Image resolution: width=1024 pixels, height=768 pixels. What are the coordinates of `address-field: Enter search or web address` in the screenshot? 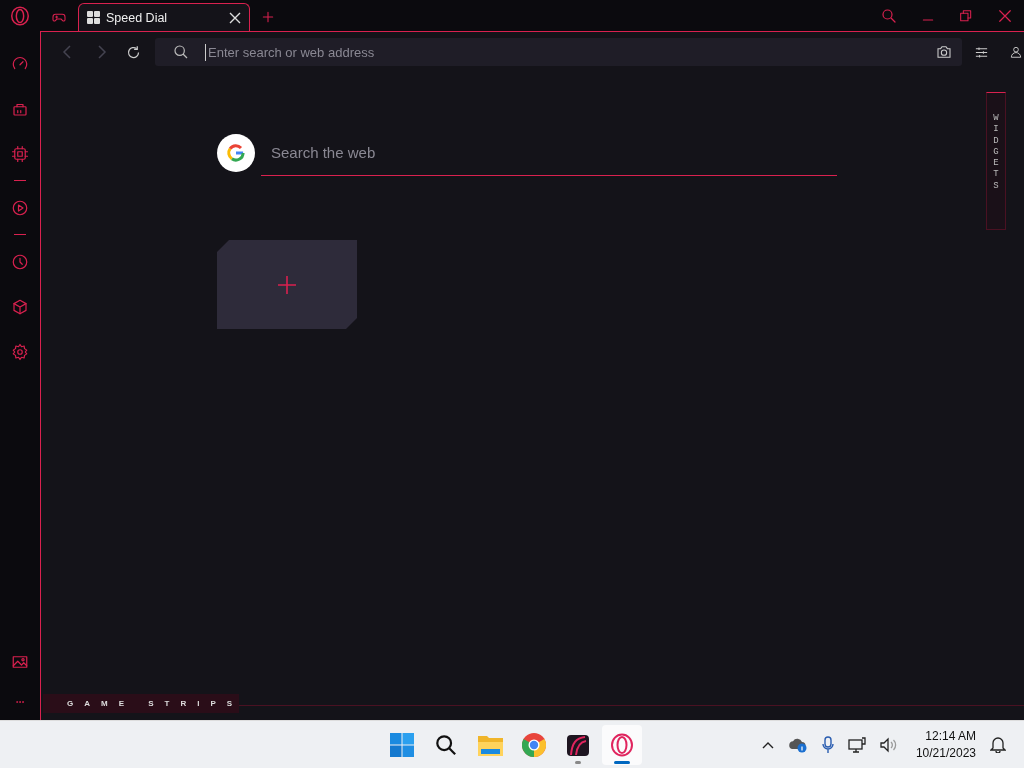 It's located at (558, 52).